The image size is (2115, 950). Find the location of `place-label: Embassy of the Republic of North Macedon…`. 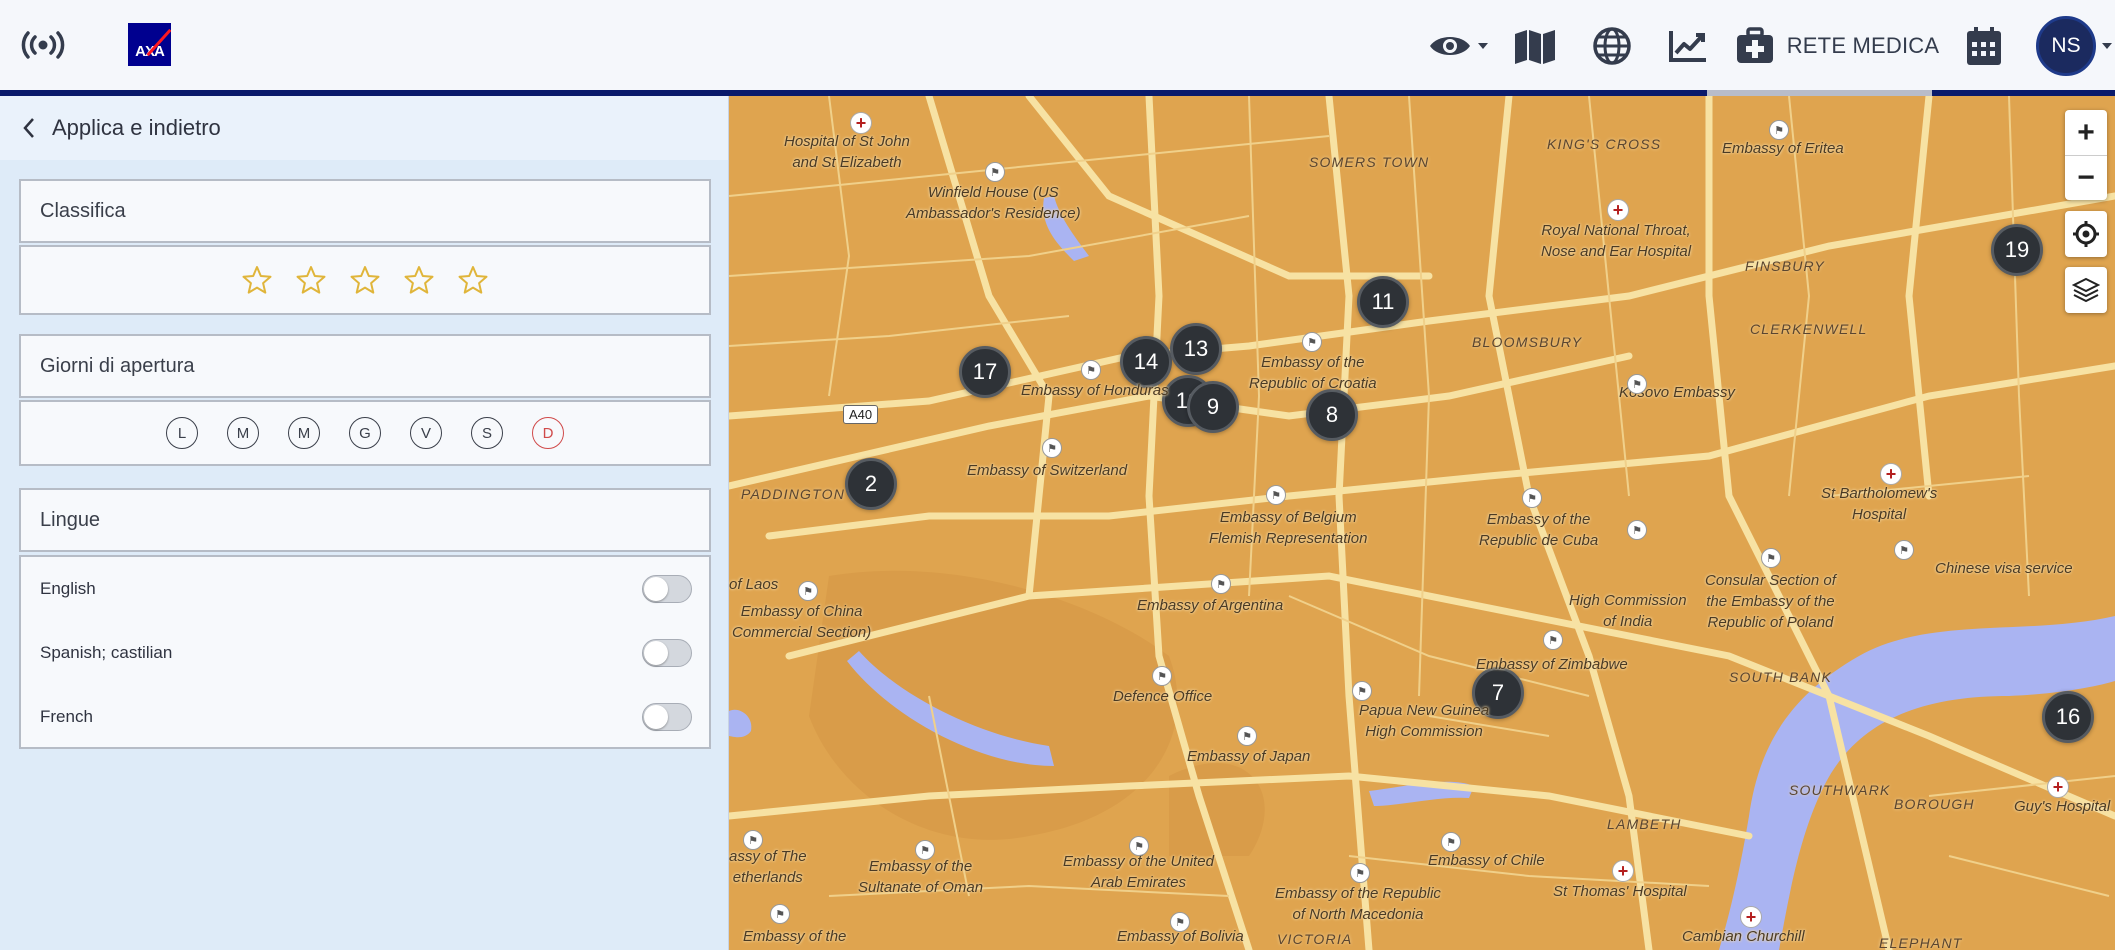

place-label: Embassy of the Republic of North Macedon… is located at coordinates (1358, 904).